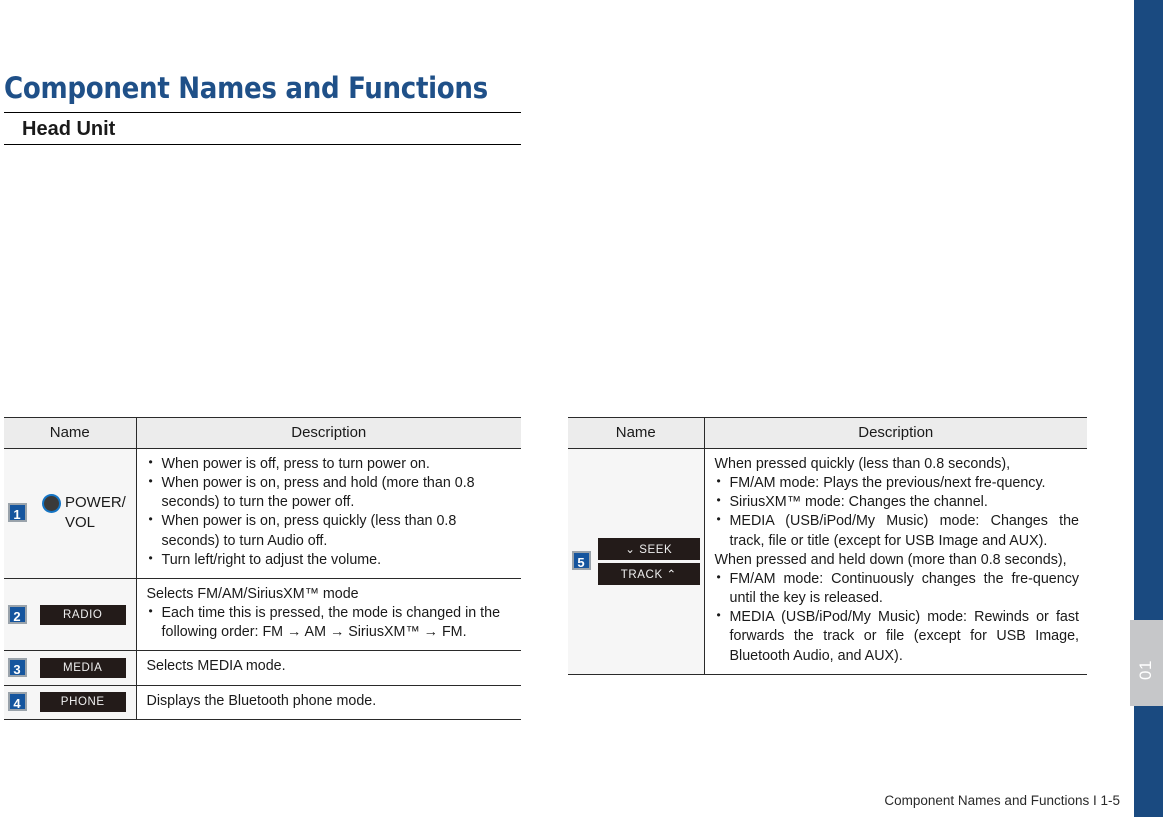 This screenshot has width=1163, height=817. What do you see at coordinates (95, 503) in the screenshot?
I see `control-label-line1: POWER/` at bounding box center [95, 503].